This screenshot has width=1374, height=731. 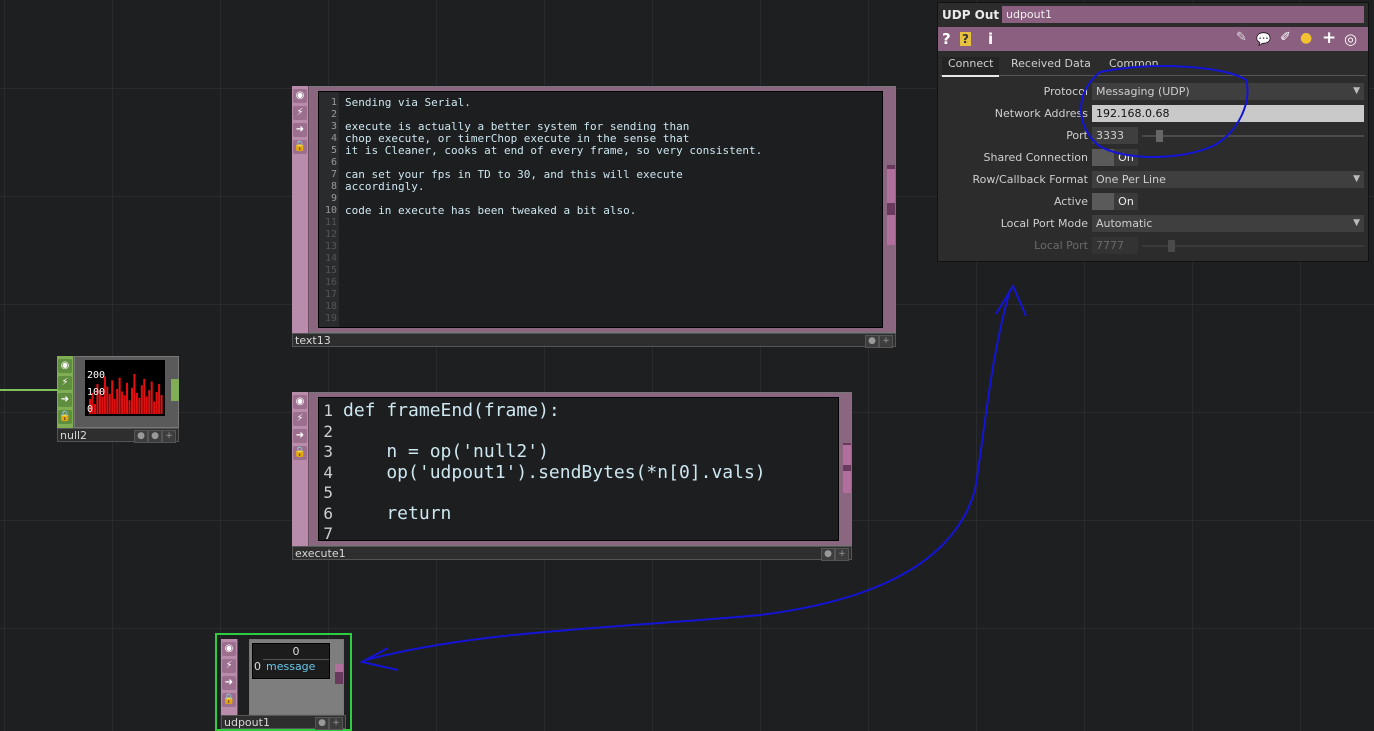 What do you see at coordinates (333, 198) in the screenshot?
I see `line-number: 9` at bounding box center [333, 198].